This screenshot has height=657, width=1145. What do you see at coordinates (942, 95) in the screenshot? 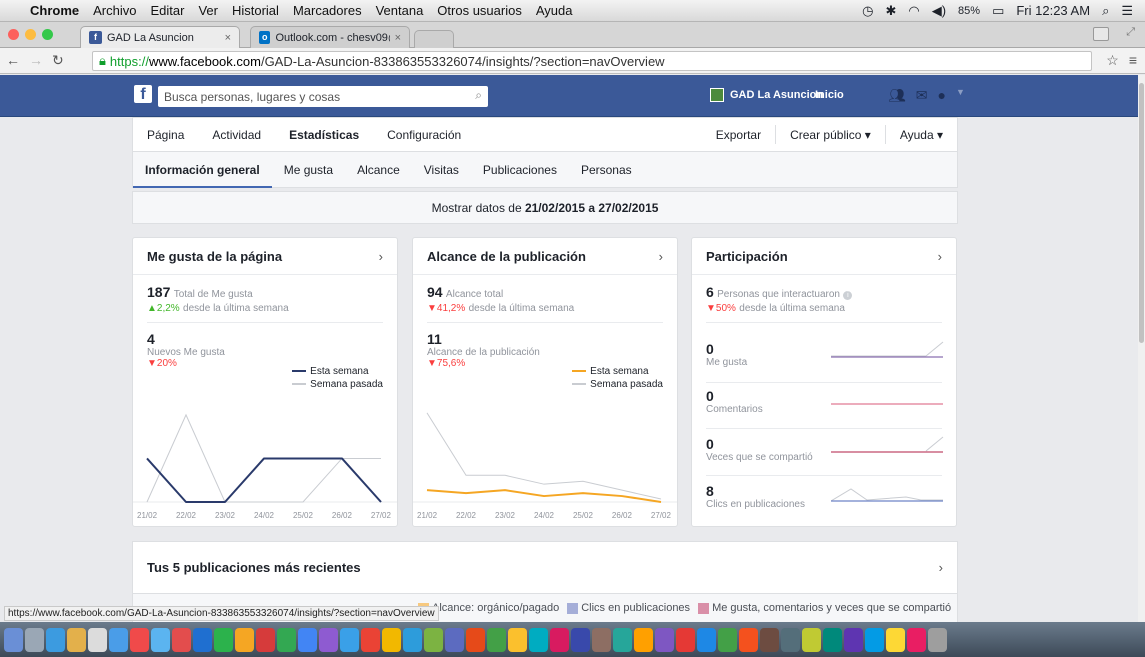
I see `notifications-icon: ●` at bounding box center [942, 95].